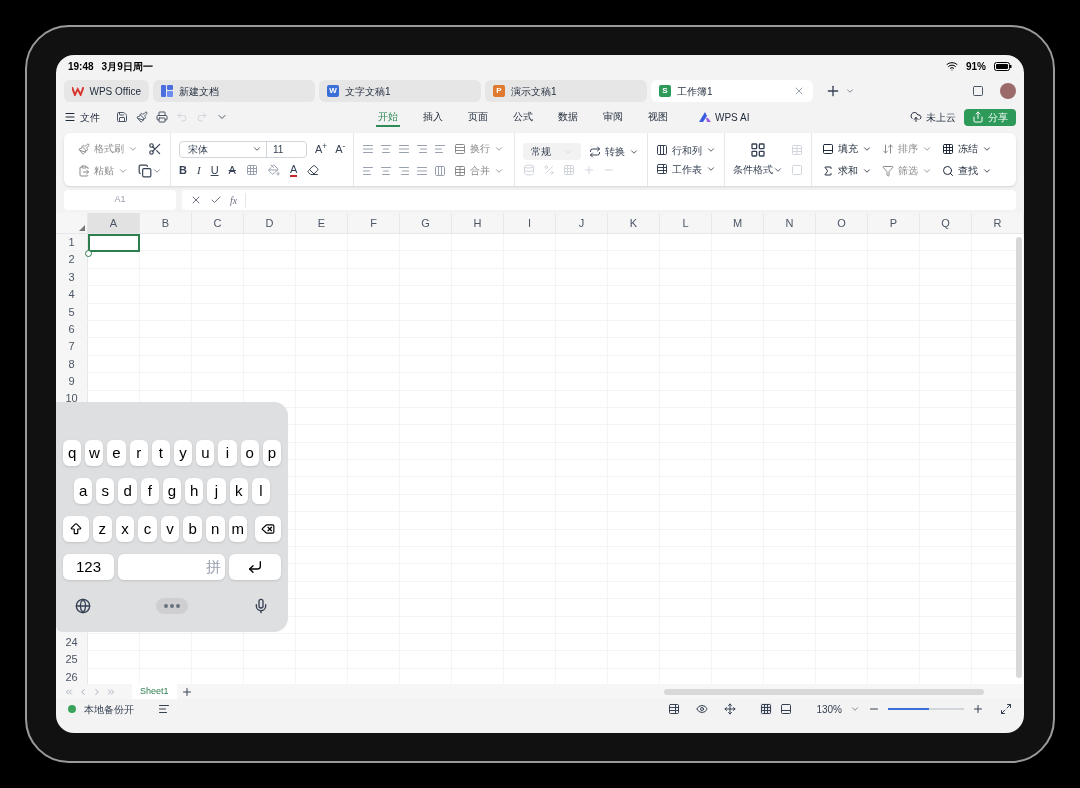  I want to click on percent-icon, so click(549, 170).